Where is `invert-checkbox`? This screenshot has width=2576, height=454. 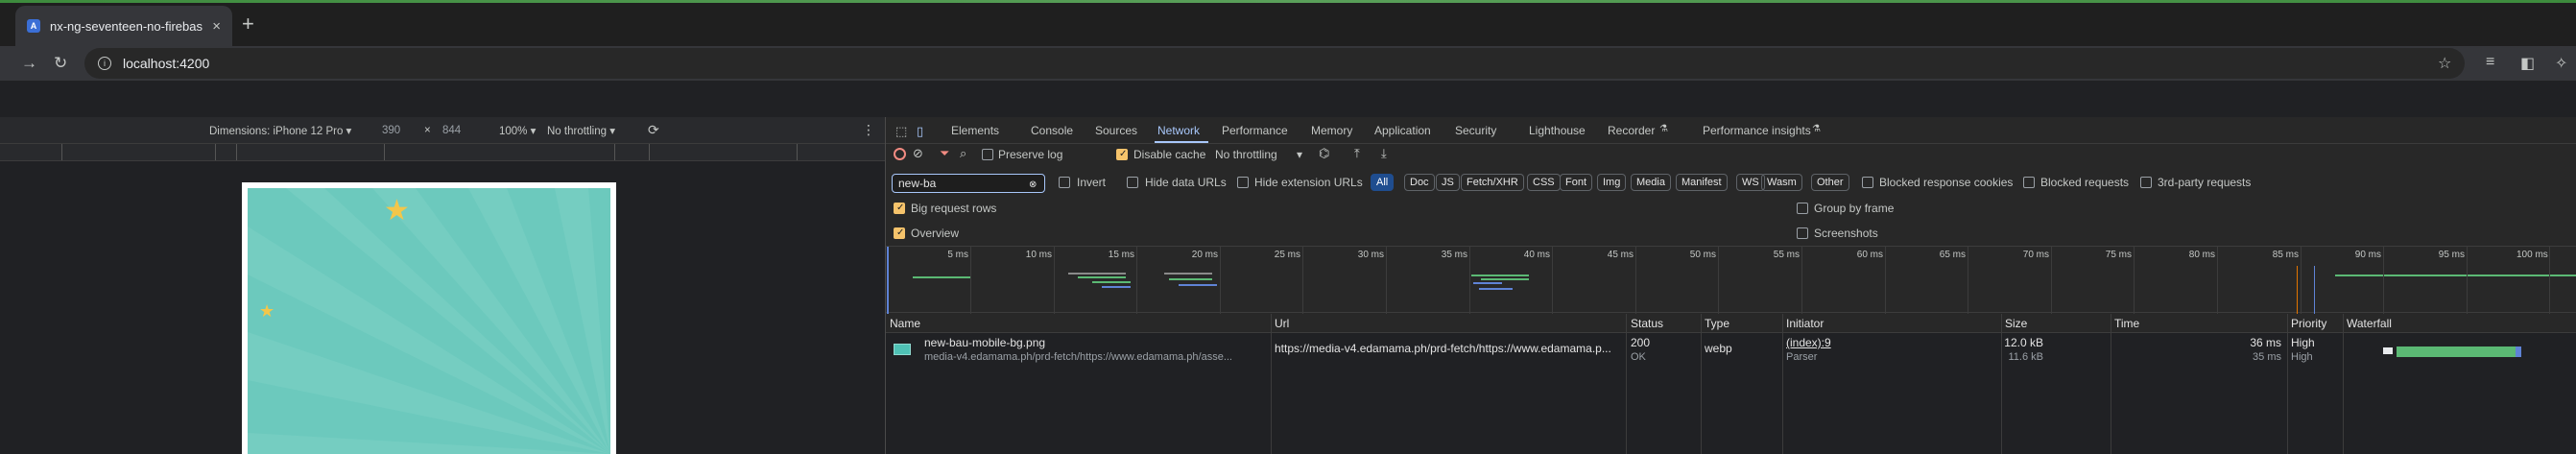
invert-checkbox is located at coordinates (1064, 182).